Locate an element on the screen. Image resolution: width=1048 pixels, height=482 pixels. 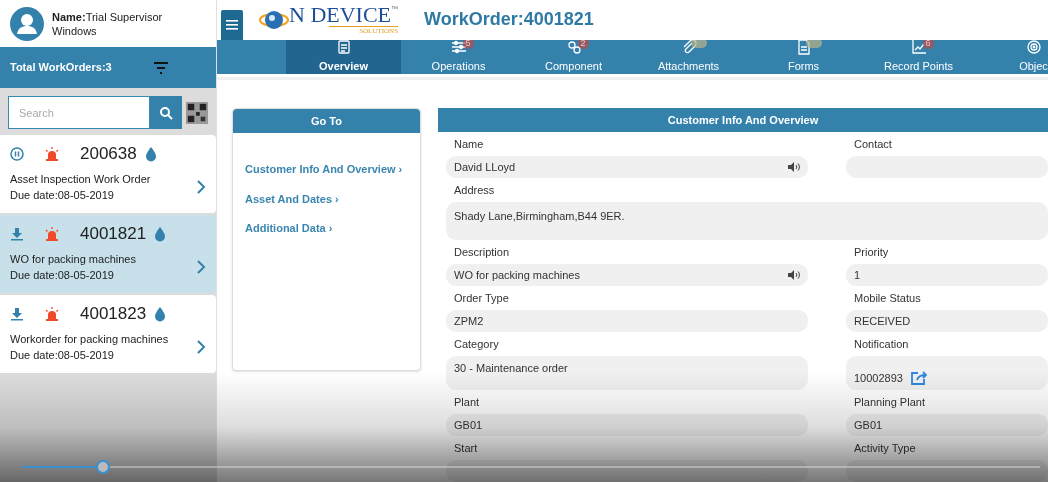
field-label: Contact is located at coordinates (873, 144).